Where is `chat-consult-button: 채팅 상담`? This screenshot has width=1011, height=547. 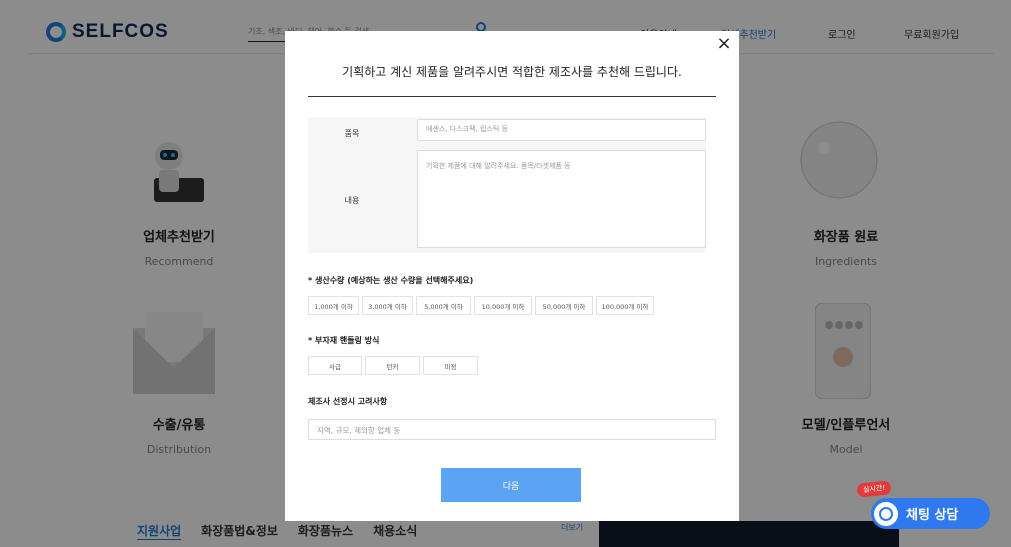
chat-consult-button: 채팅 상담 is located at coordinates (930, 513).